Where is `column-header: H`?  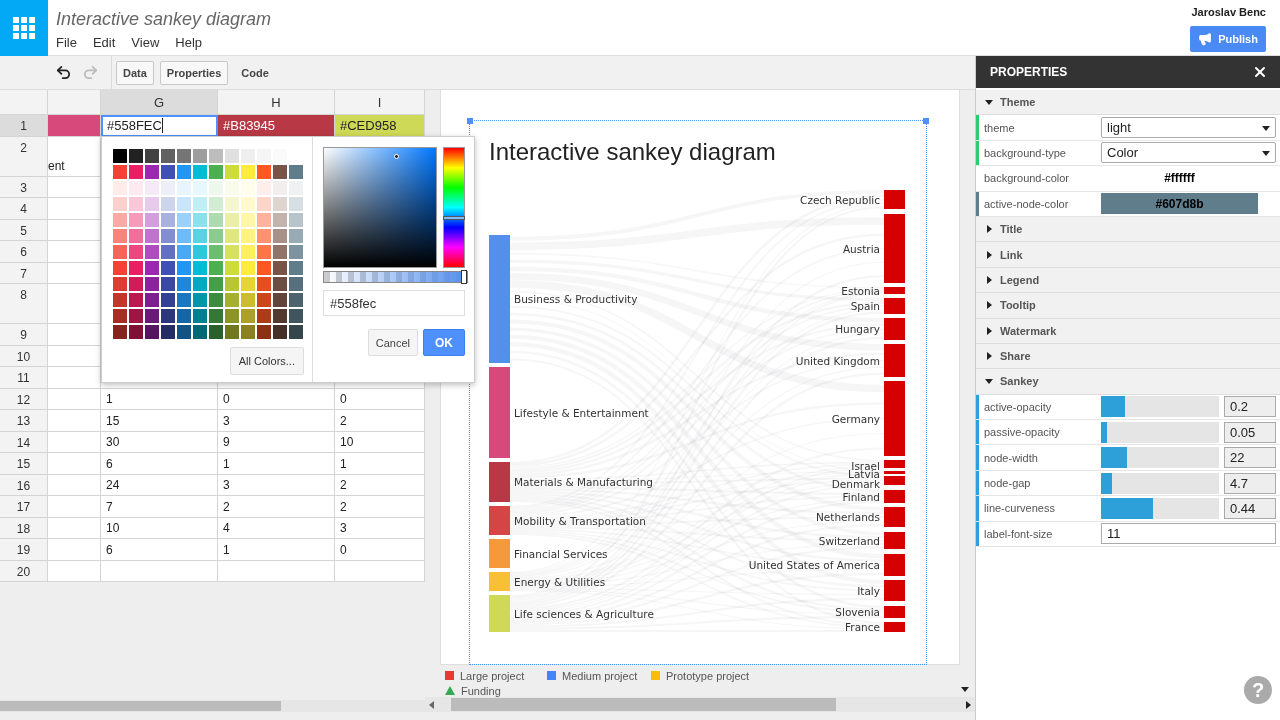 column-header: H is located at coordinates (276, 102).